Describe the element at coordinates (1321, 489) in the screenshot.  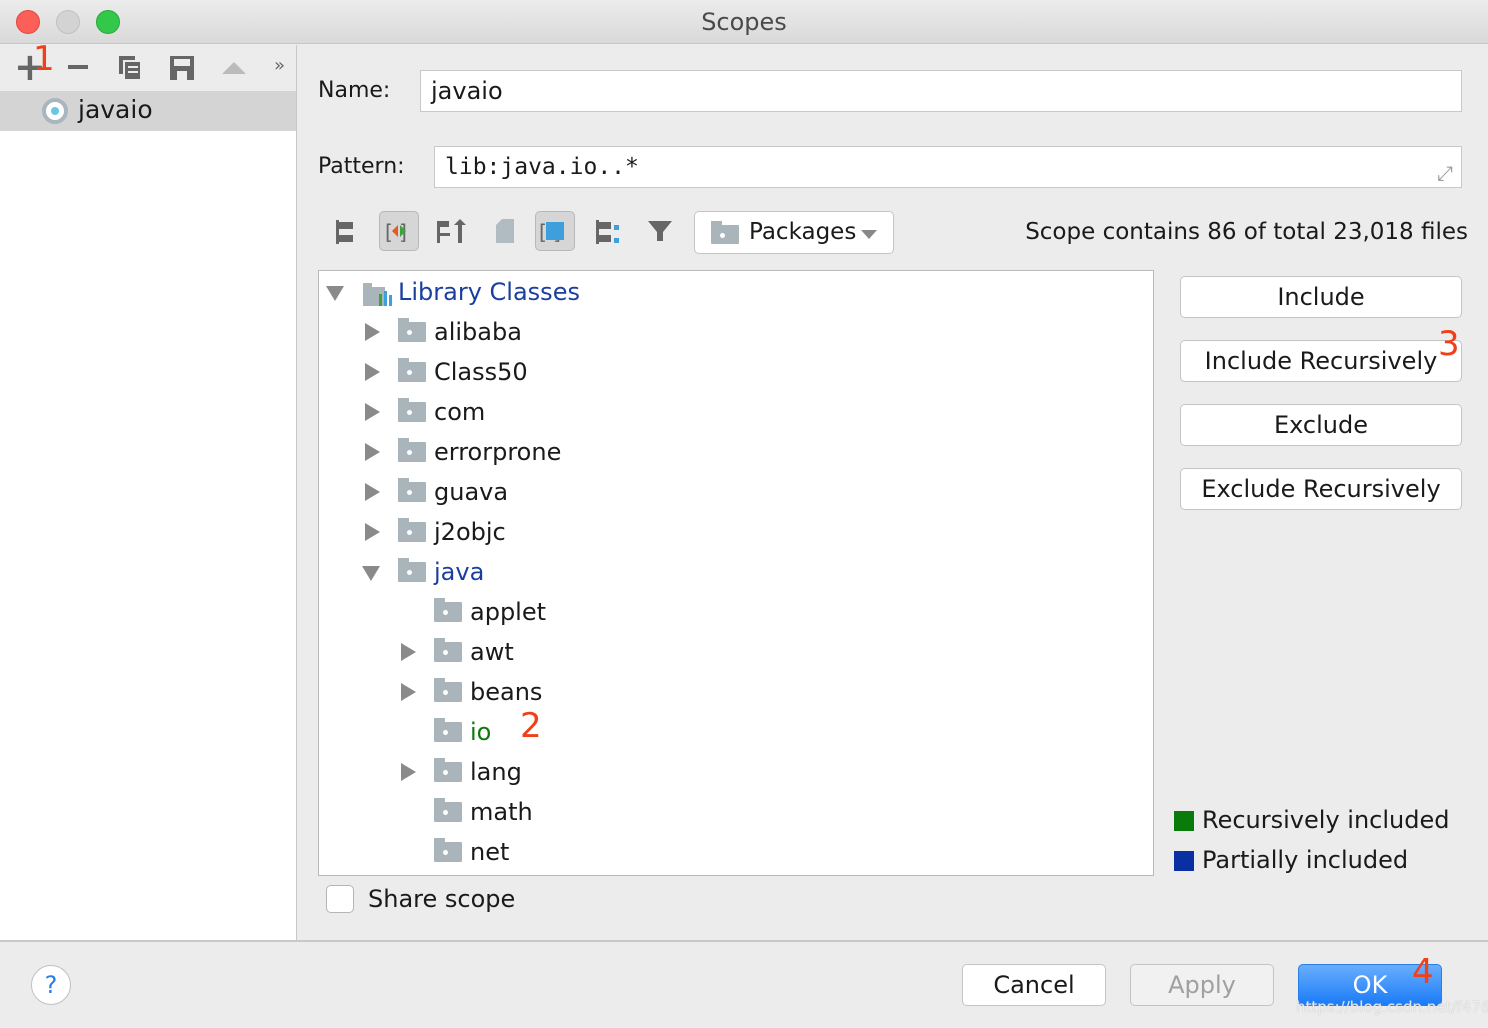
I see `exclude-recursively-button: Exclude Recursively` at that location.